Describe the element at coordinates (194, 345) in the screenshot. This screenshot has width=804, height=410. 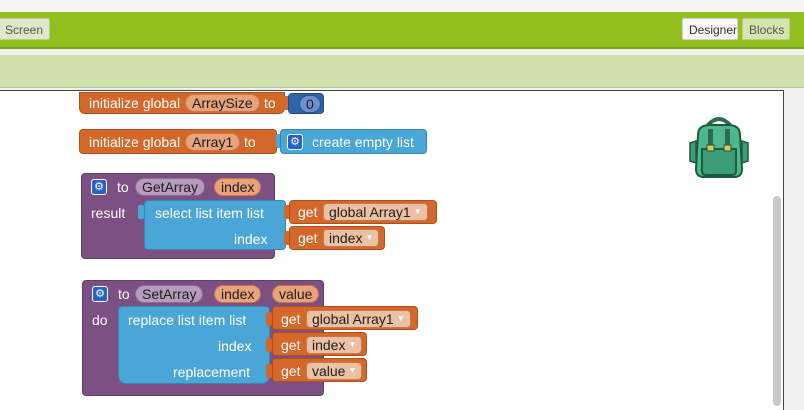
I see `replace-list-item-block: replace list item list index replacement` at that location.